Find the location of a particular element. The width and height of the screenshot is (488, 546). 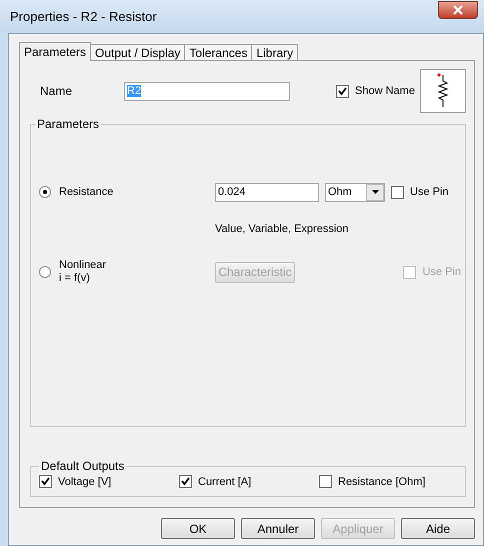

checkbox: Resistance [Ohm] is located at coordinates (372, 481).